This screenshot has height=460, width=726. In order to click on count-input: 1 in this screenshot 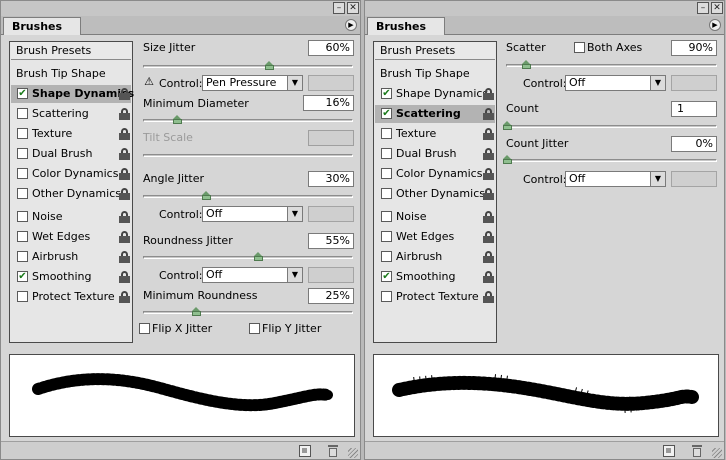, I will do `click(694, 109)`.